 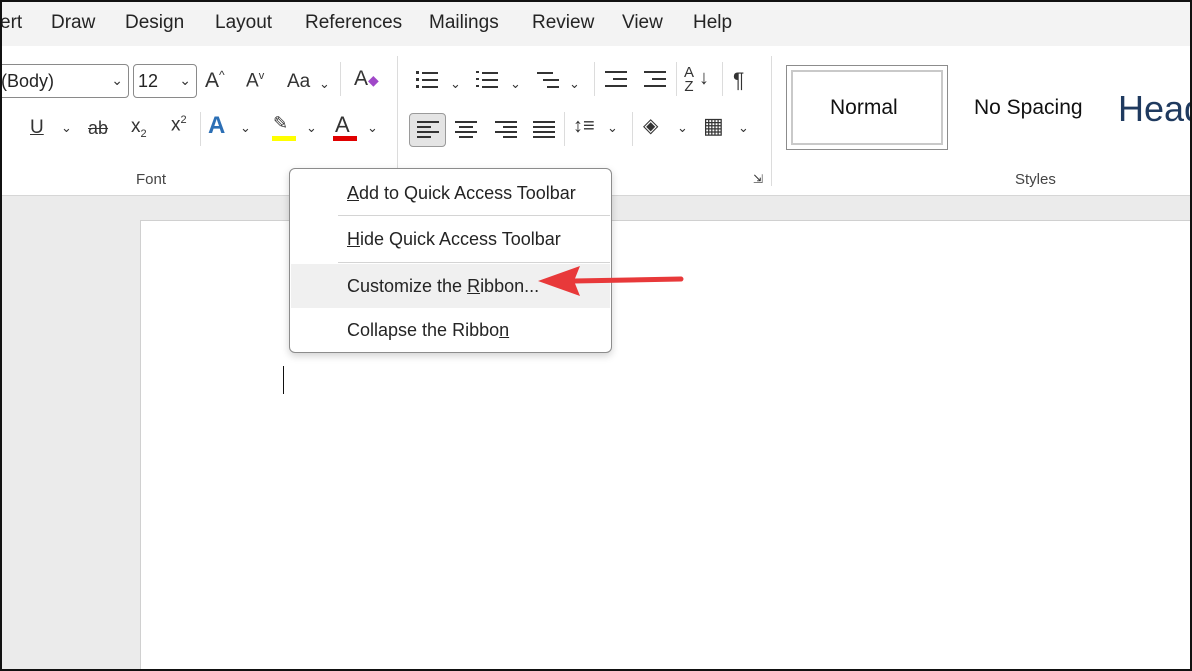 What do you see at coordinates (712, 23) in the screenshot?
I see `tab-help: Help` at bounding box center [712, 23].